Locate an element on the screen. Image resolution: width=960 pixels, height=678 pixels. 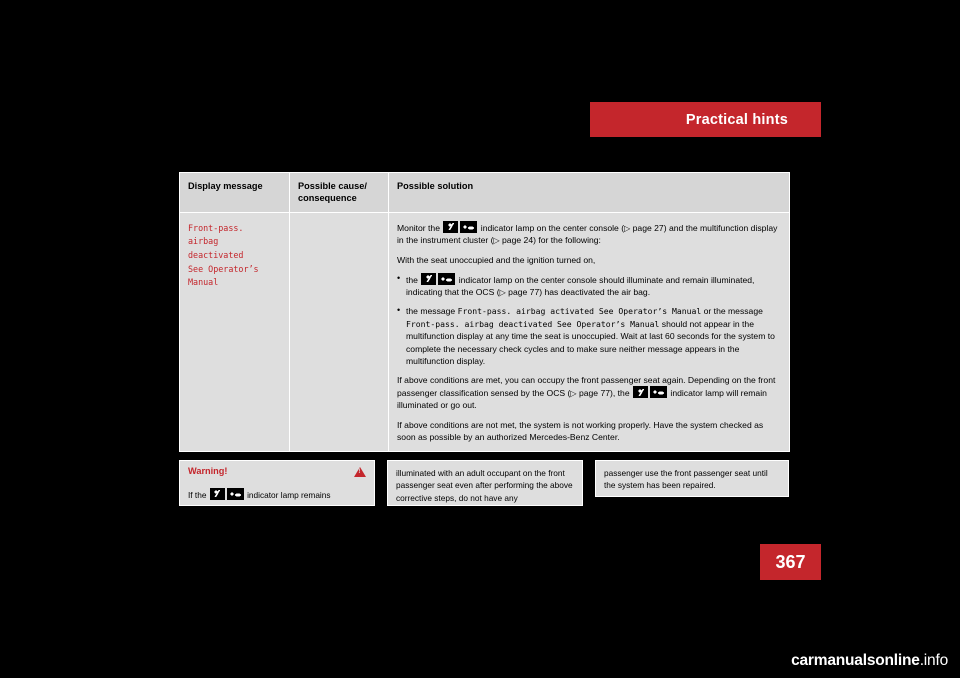
column-header-display-message: Display message is located at coordinates (234, 192).